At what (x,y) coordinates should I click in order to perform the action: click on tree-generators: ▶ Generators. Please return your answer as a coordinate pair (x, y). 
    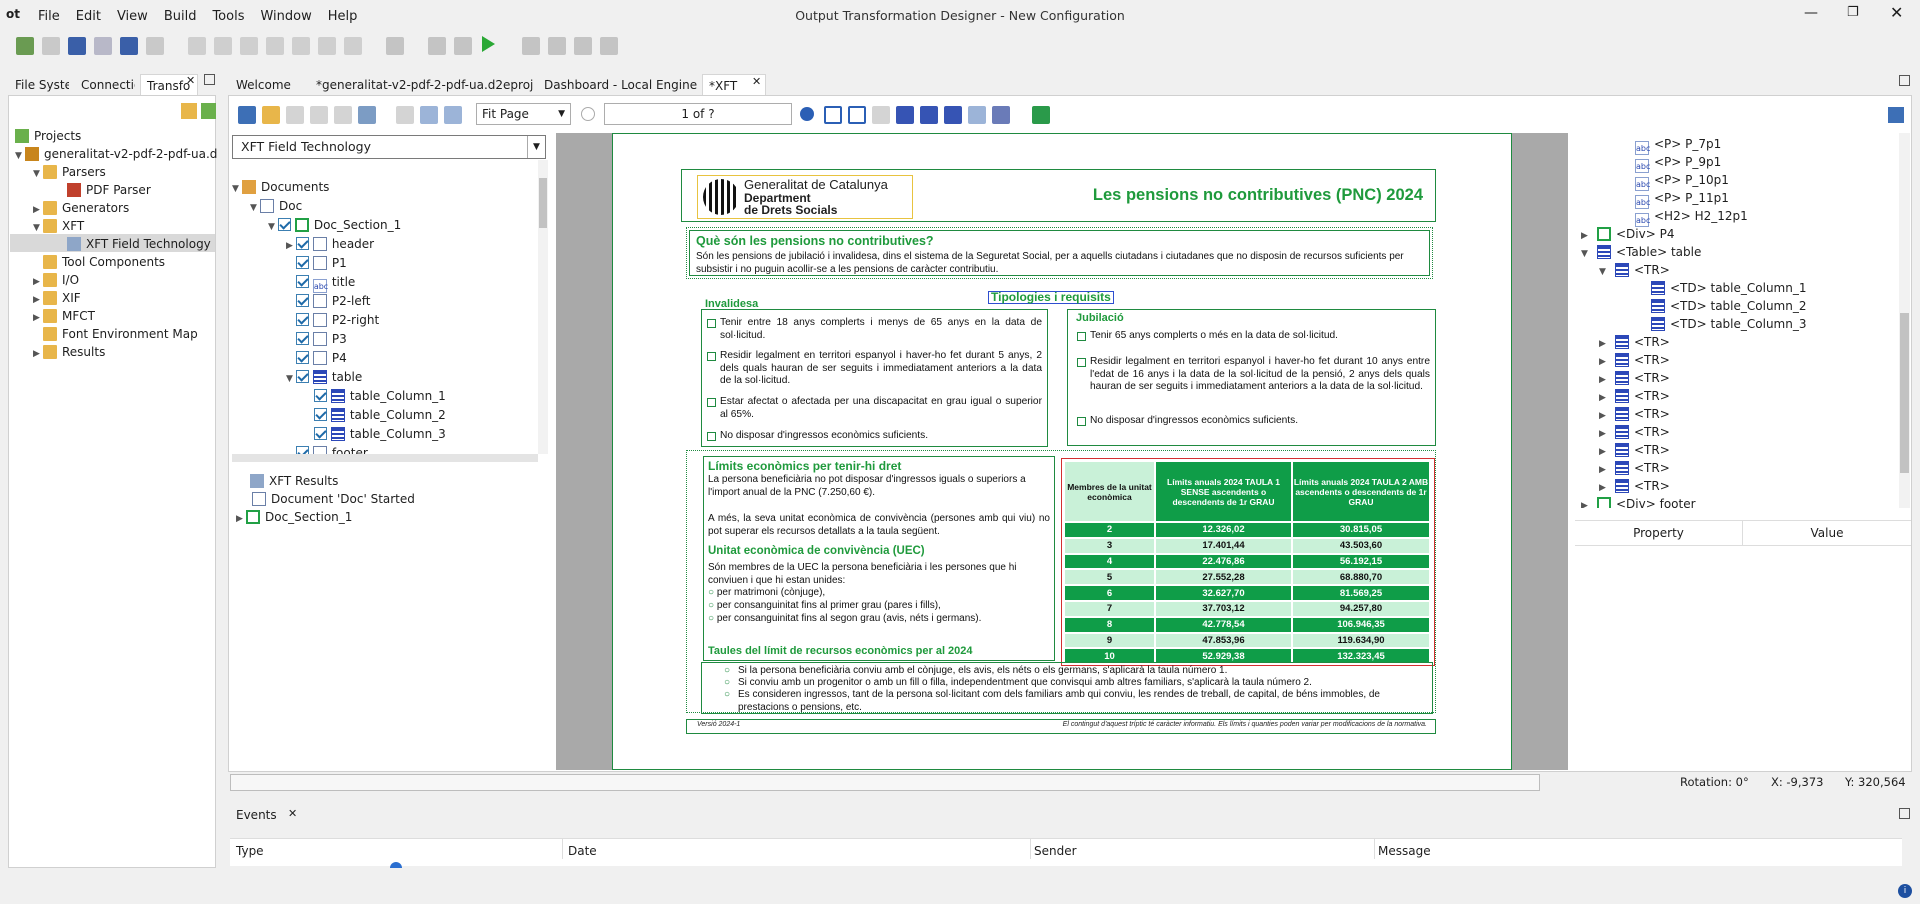
    Looking at the image, I should click on (81, 208).